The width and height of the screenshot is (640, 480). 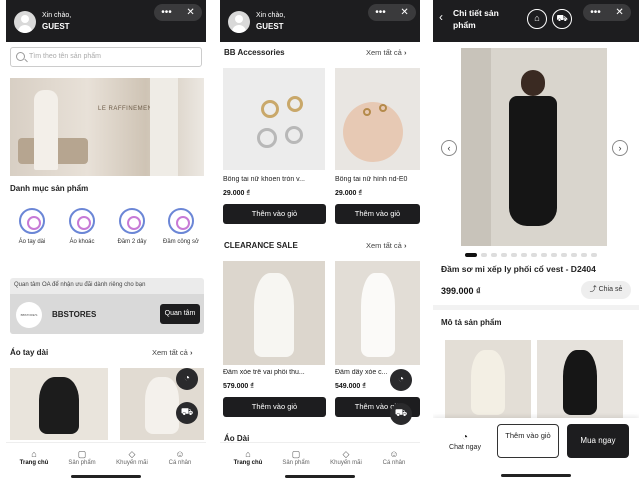 What do you see at coordinates (106, 57) in the screenshot?
I see `search-input: Tìm theo tên sản phẩm` at bounding box center [106, 57].